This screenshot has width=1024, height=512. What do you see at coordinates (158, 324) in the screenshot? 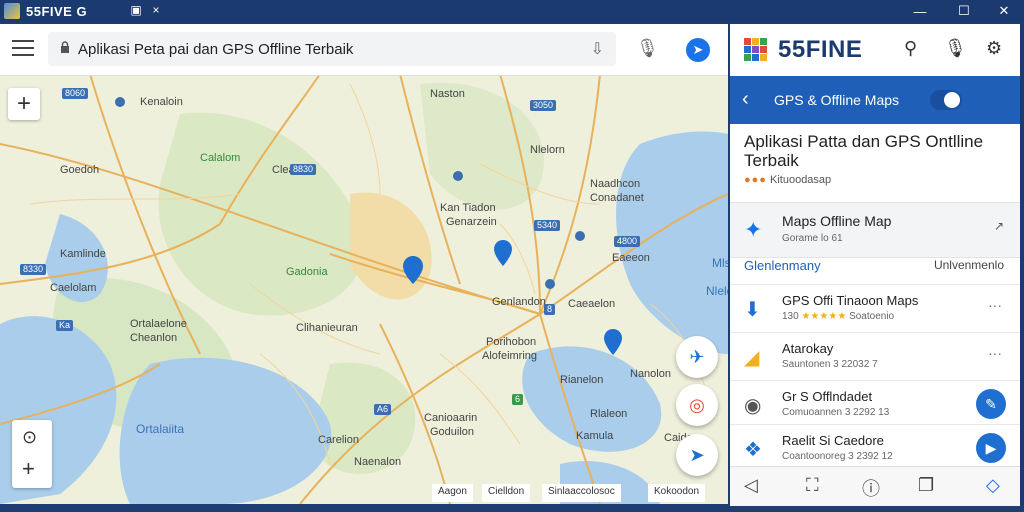
I see `map-label: Ortalaelone` at bounding box center [158, 324].